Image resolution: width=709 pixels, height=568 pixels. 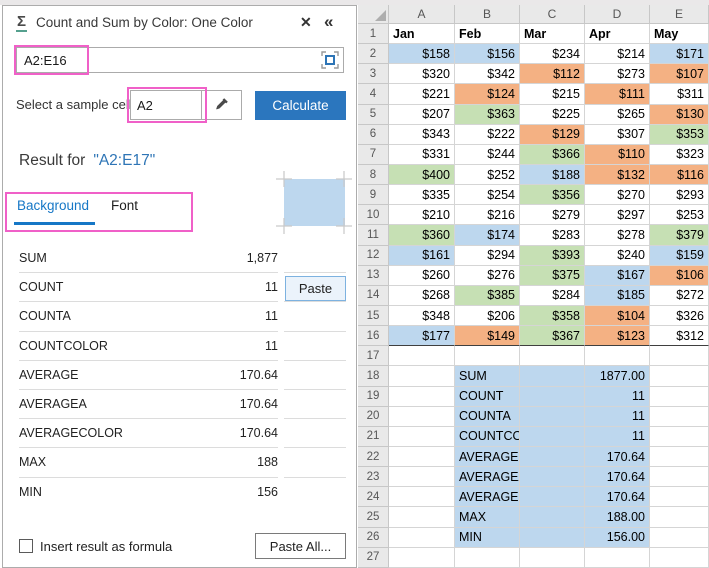 I want to click on cell-D9: $270, so click(x=617, y=195).